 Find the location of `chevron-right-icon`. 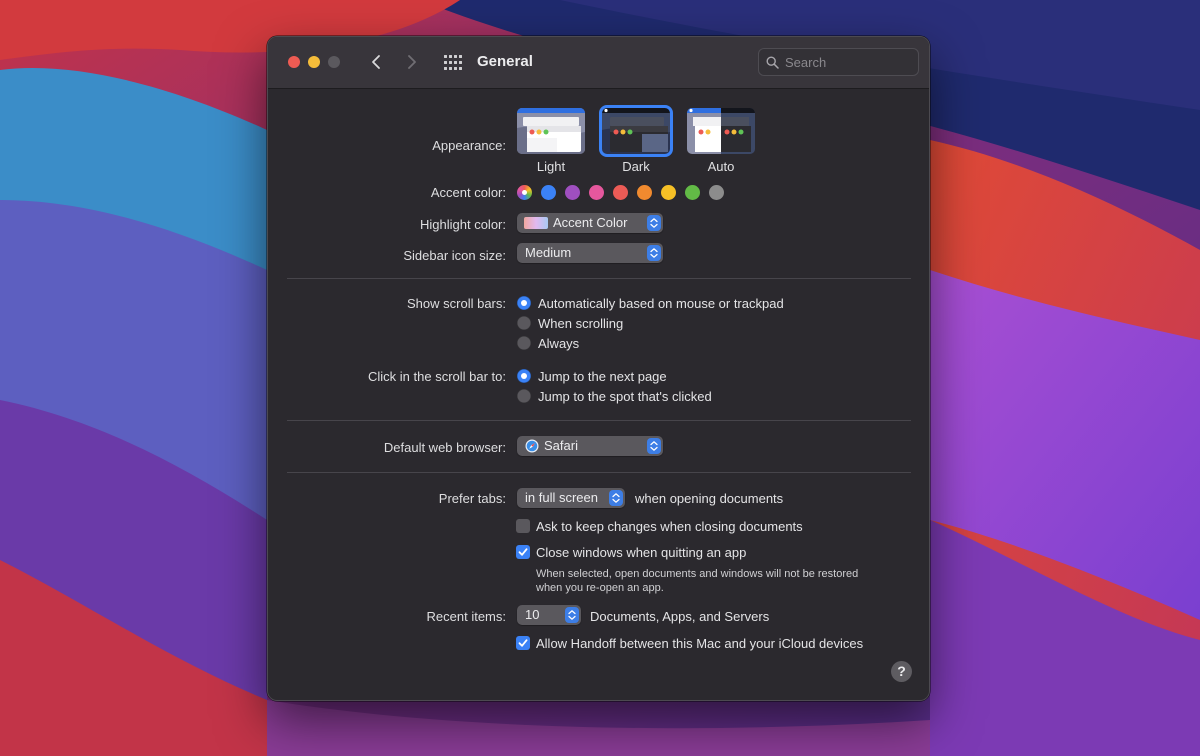

chevron-right-icon is located at coordinates (412, 62).